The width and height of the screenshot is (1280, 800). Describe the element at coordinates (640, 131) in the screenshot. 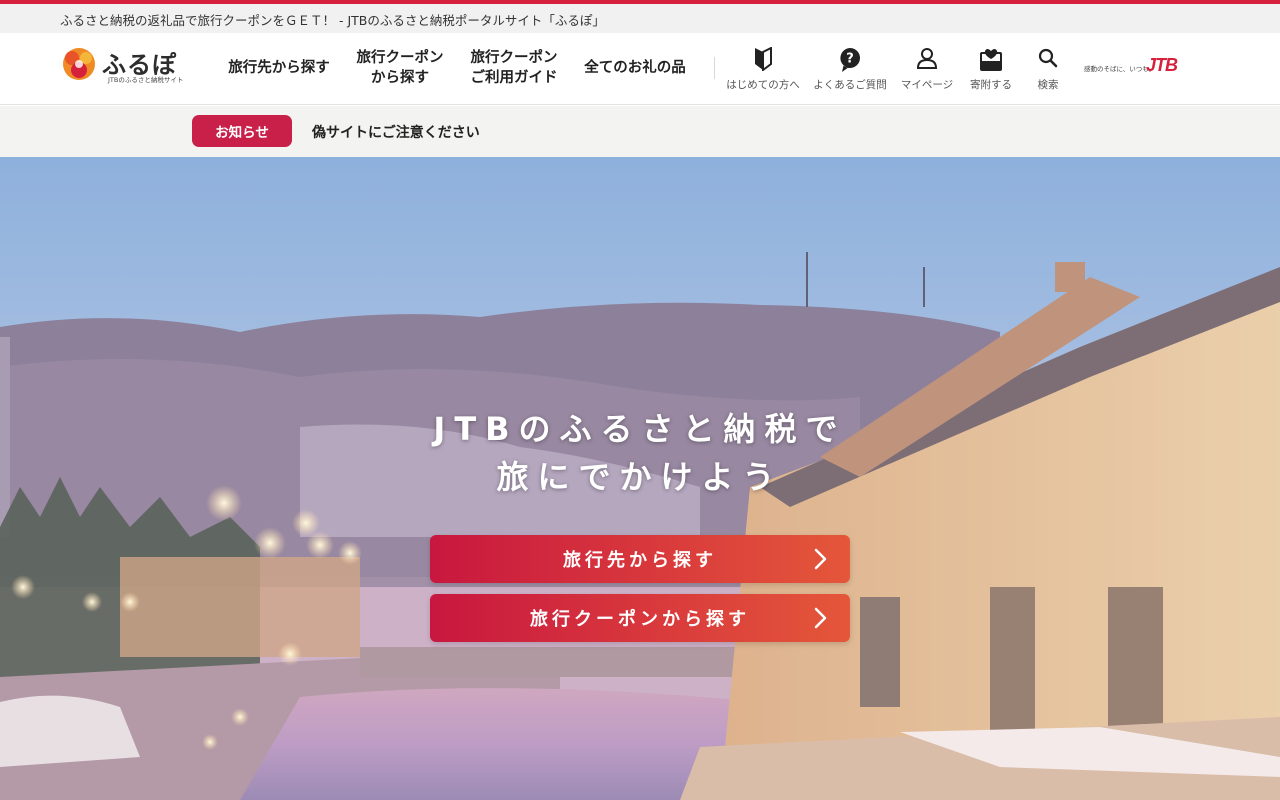

I see `notice-bar: お知らせ 偽サイトにご注意ください` at that location.